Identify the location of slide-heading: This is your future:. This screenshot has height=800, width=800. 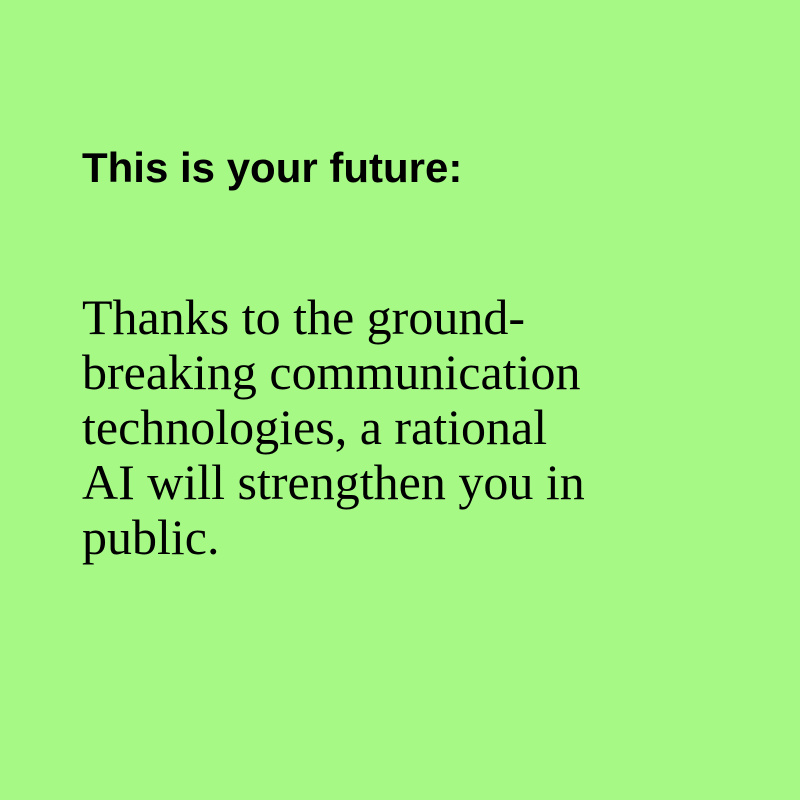
(272, 167).